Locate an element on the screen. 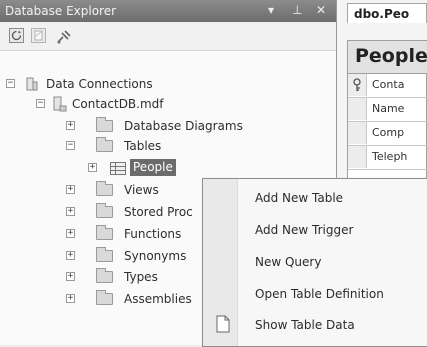  tree-node-database: − ContactDB.mdf is located at coordinates (136, 104).